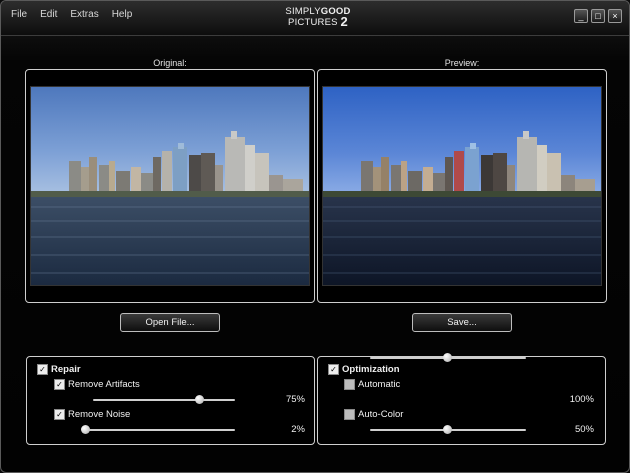  What do you see at coordinates (462, 63) in the screenshot?
I see `preview-label: Preview:` at bounding box center [462, 63].